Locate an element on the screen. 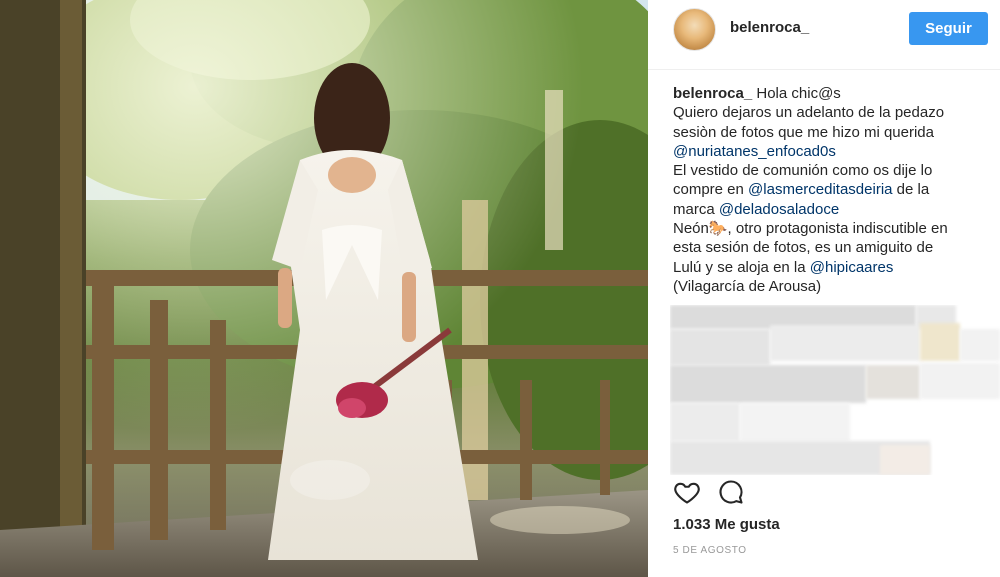 The image size is (1000, 577). post-header: belenroca_ Seguir is located at coordinates (824, 35).